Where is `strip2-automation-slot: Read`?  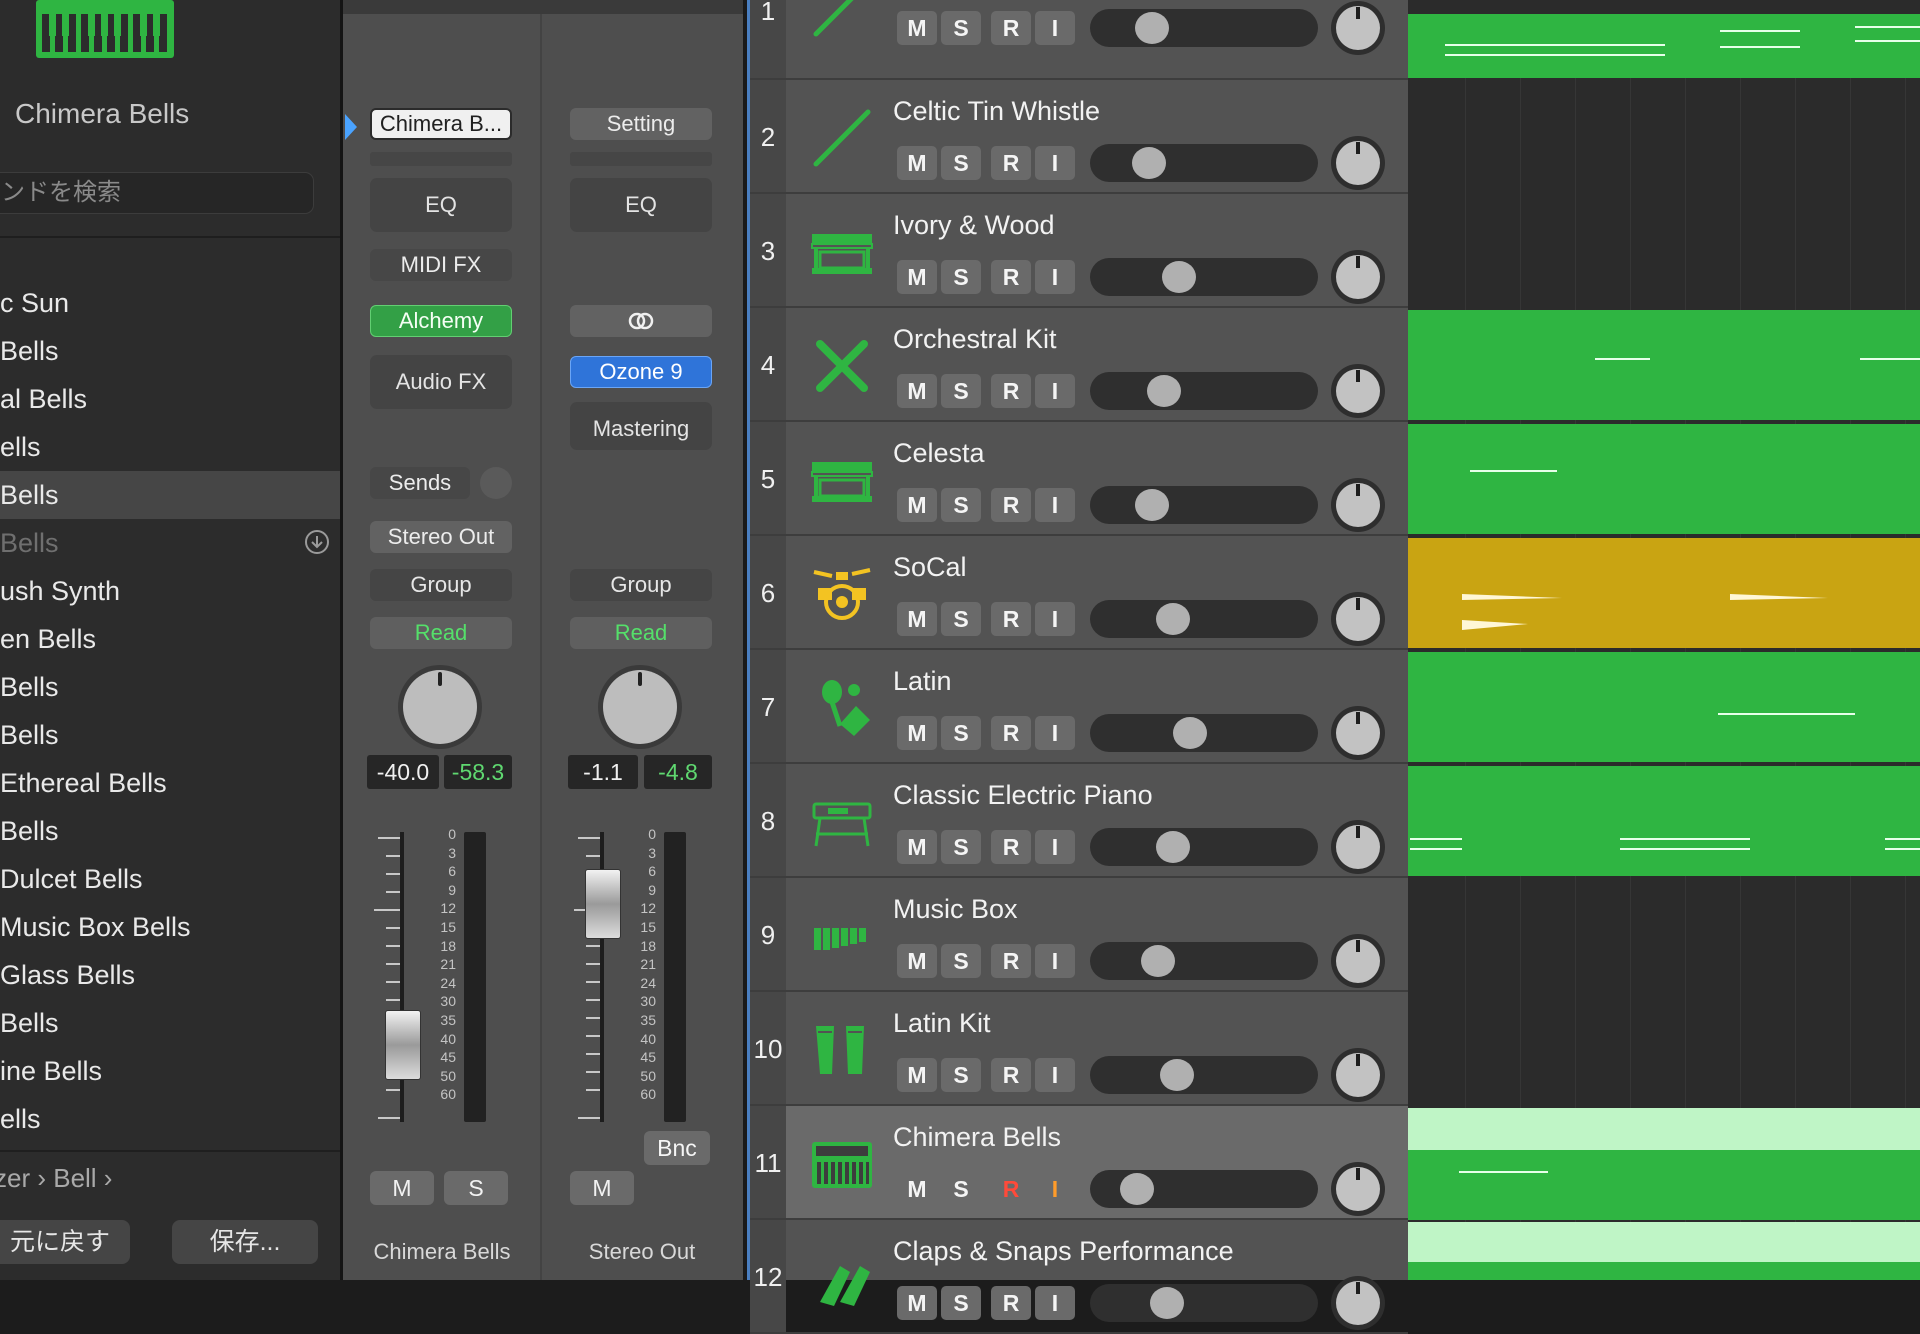
strip2-automation-slot: Read is located at coordinates (641, 633).